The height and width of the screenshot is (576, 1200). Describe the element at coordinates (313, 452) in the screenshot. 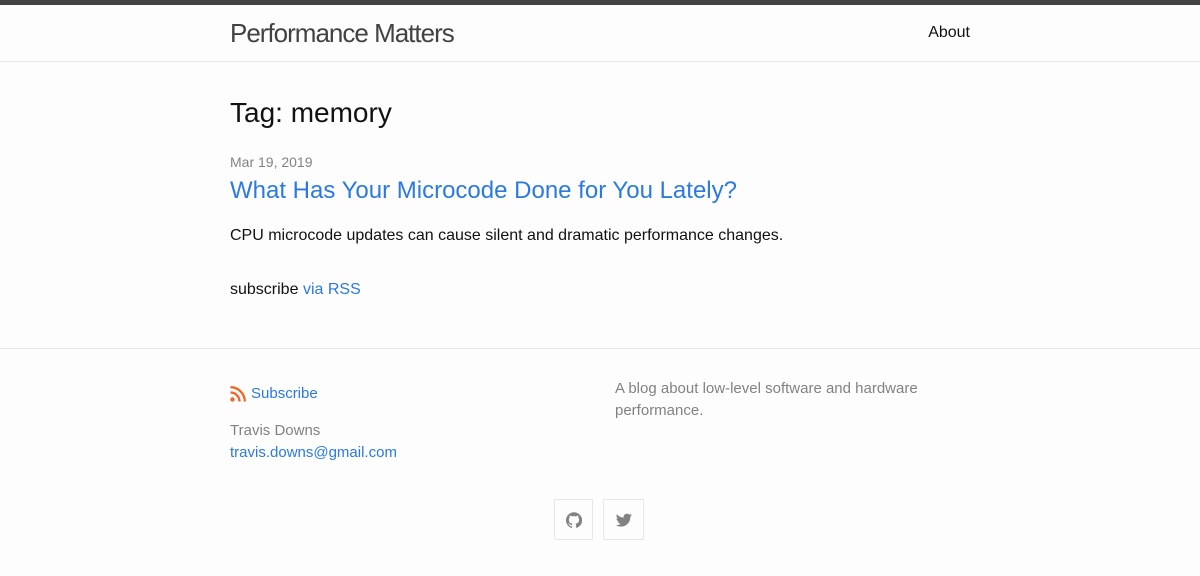

I see `author-email-link: travis.downs@gmail.com` at that location.